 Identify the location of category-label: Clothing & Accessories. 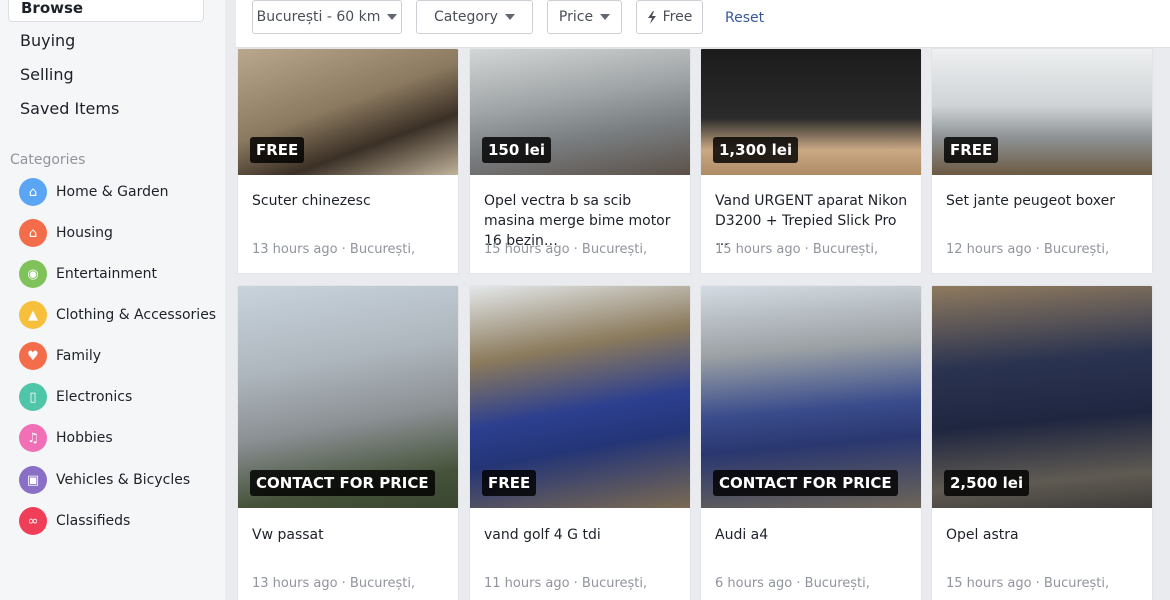
(136, 315).